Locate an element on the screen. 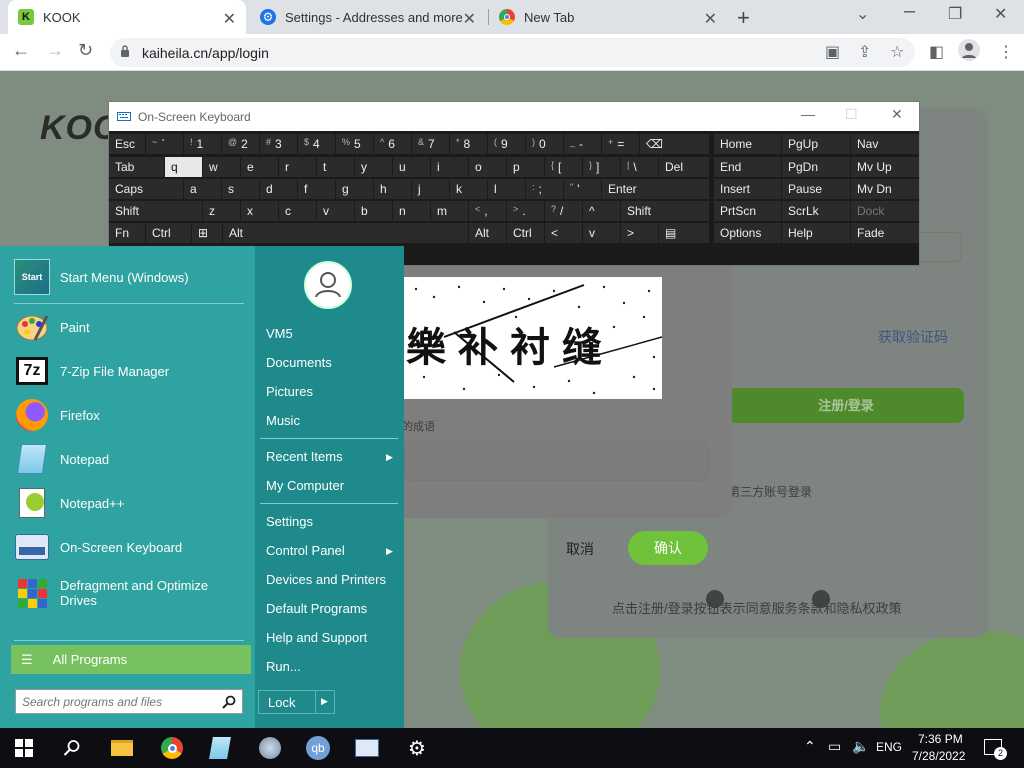 The height and width of the screenshot is (768, 1024). network-icon: ▭ is located at coordinates (834, 746).